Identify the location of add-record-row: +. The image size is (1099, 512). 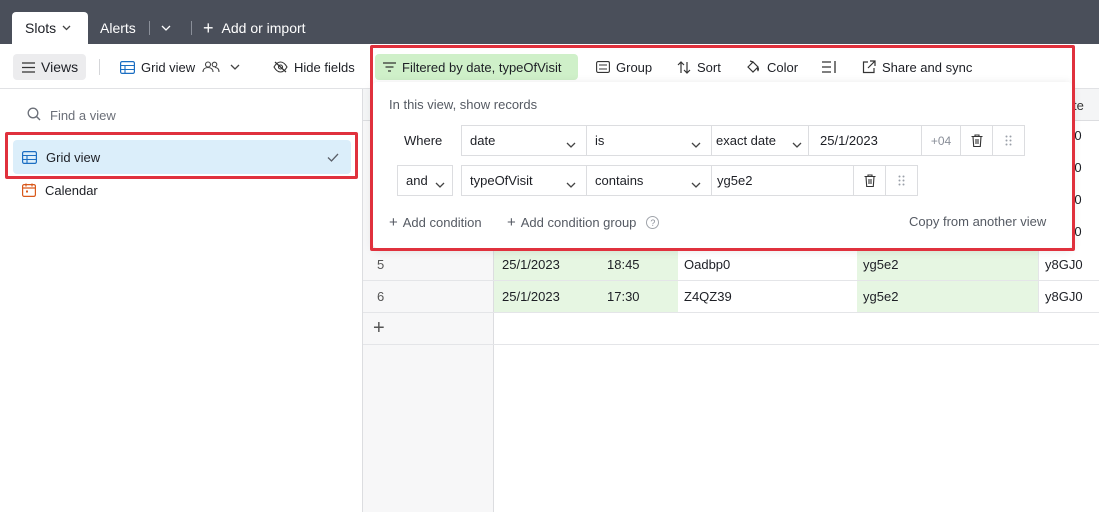
(731, 329).